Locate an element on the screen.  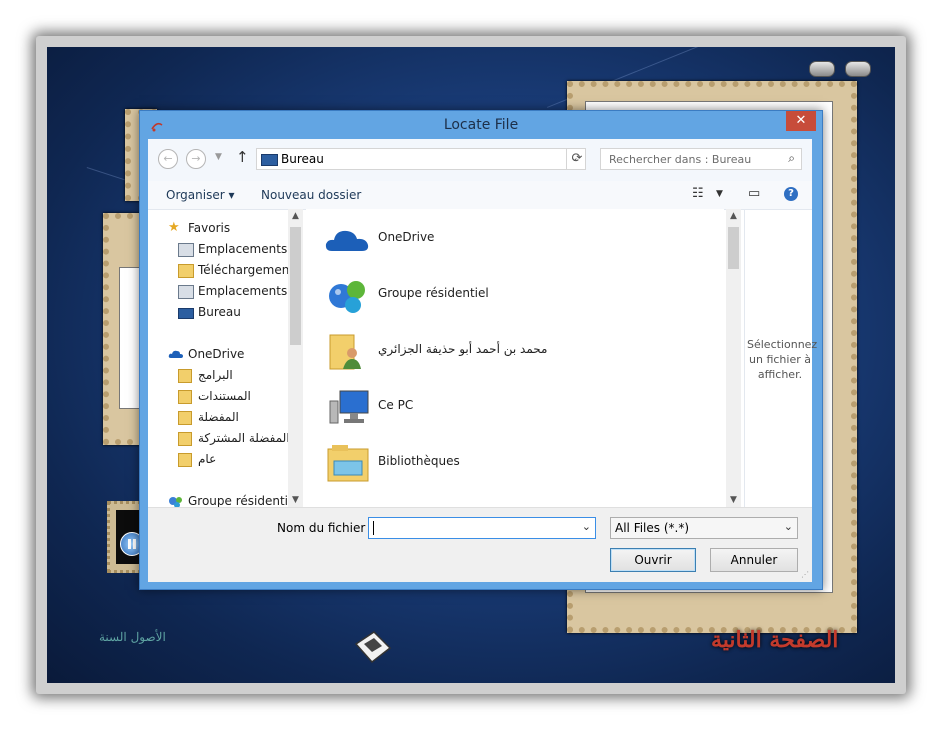
footer-left-label: الأصول السنة is located at coordinates (132, 637).